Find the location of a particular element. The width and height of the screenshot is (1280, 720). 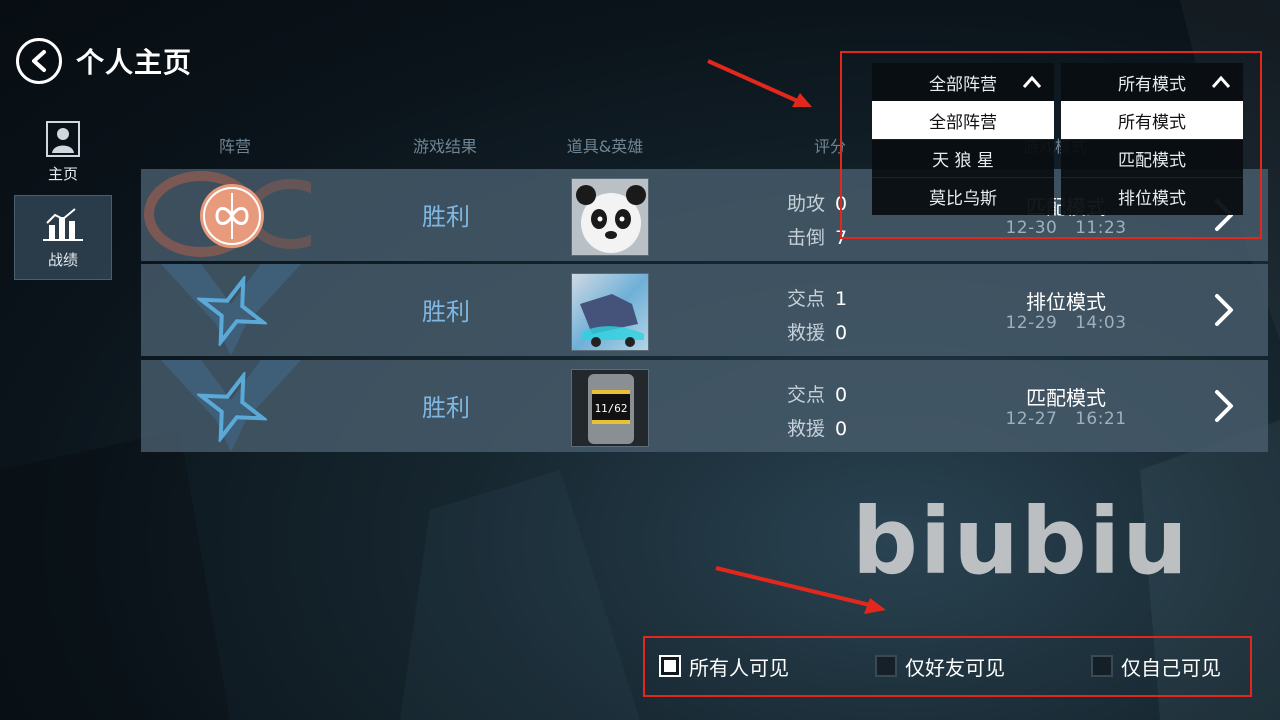

nav-label-records: 战绩 is located at coordinates (62, 260).